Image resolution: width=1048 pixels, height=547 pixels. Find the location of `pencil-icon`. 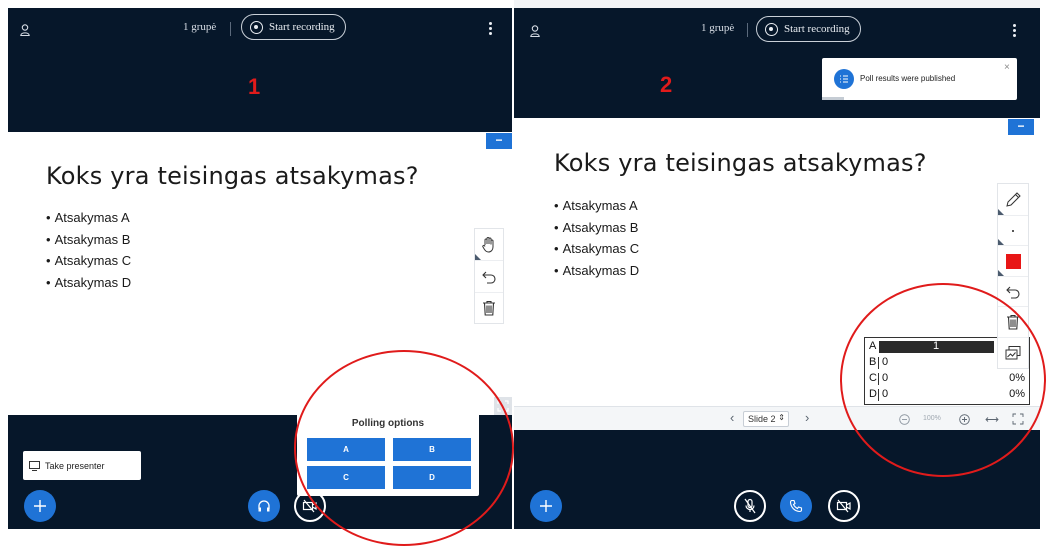

pencil-icon is located at coordinates (1013, 199).